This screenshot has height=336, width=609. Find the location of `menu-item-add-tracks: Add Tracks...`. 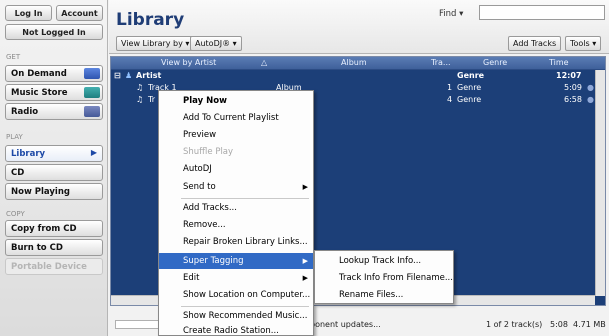

menu-item-add-tracks: Add Tracks... is located at coordinates (236, 208).